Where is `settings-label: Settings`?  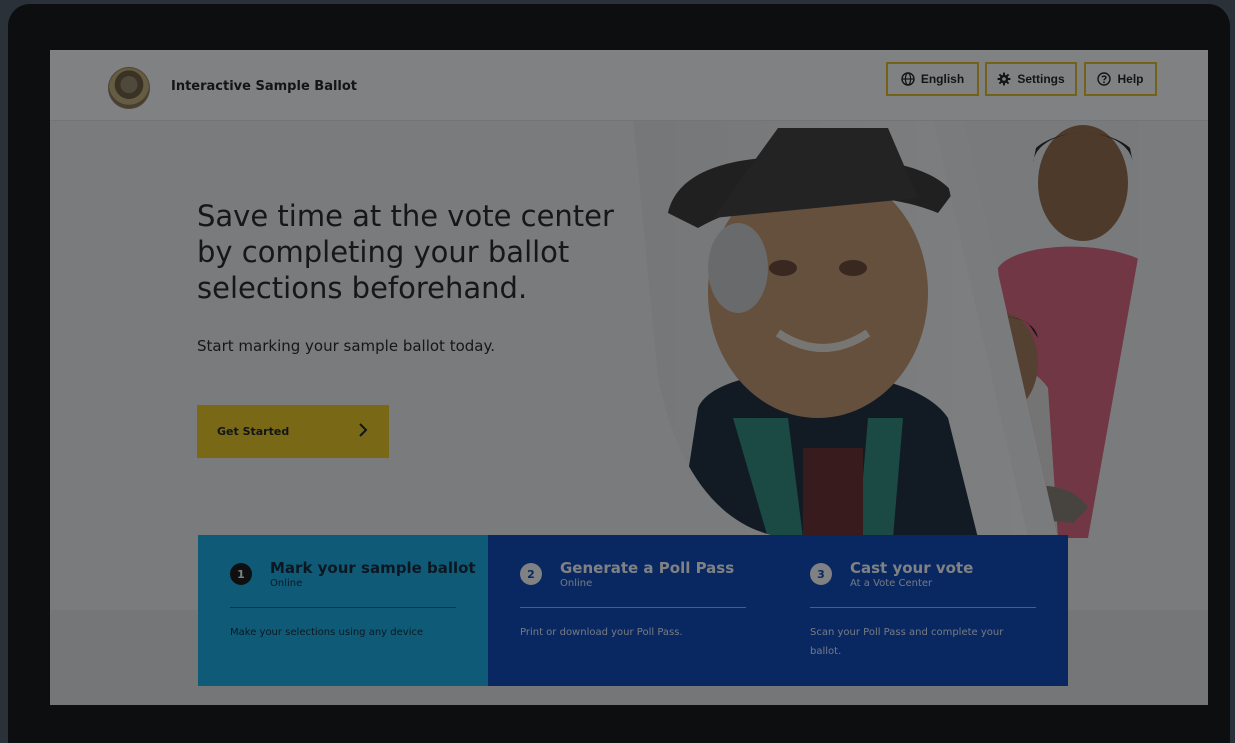
settings-label: Settings is located at coordinates (1041, 79).